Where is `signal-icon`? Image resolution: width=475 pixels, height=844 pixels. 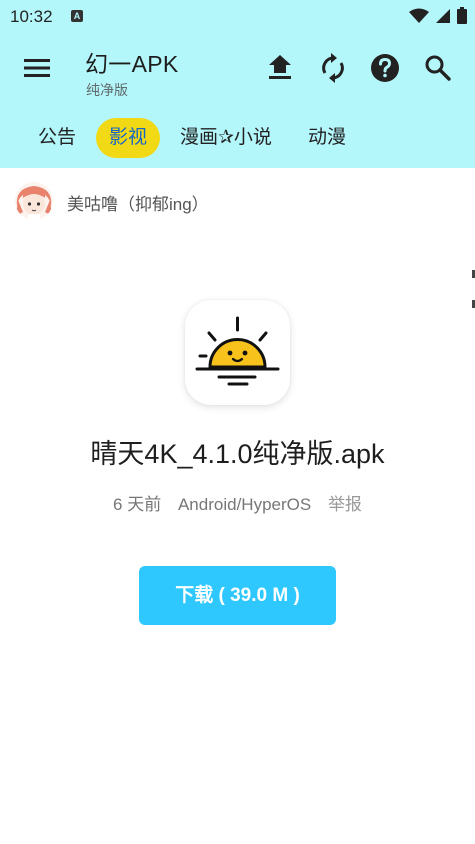
signal-icon is located at coordinates (443, 15).